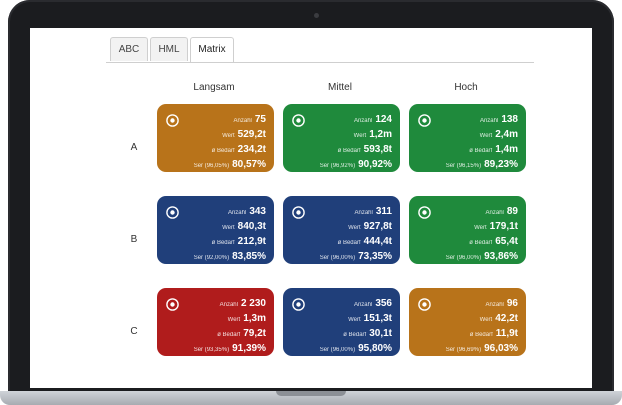 The height and width of the screenshot is (405, 622). What do you see at coordinates (377, 149) in the screenshot?
I see `demand-value: 593,8t` at bounding box center [377, 149].